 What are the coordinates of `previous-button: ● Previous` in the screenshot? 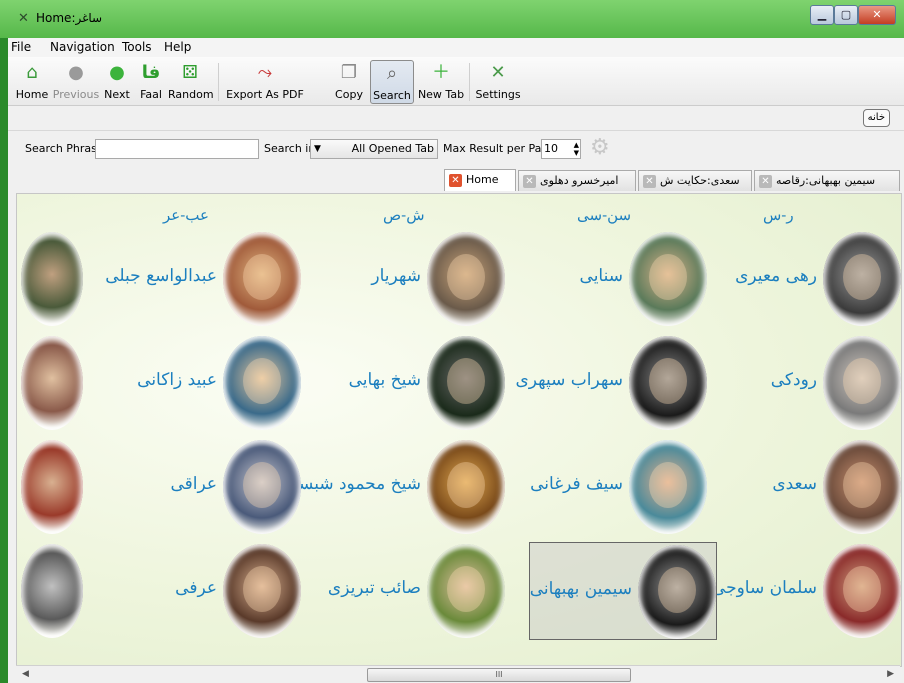 It's located at (76, 82).